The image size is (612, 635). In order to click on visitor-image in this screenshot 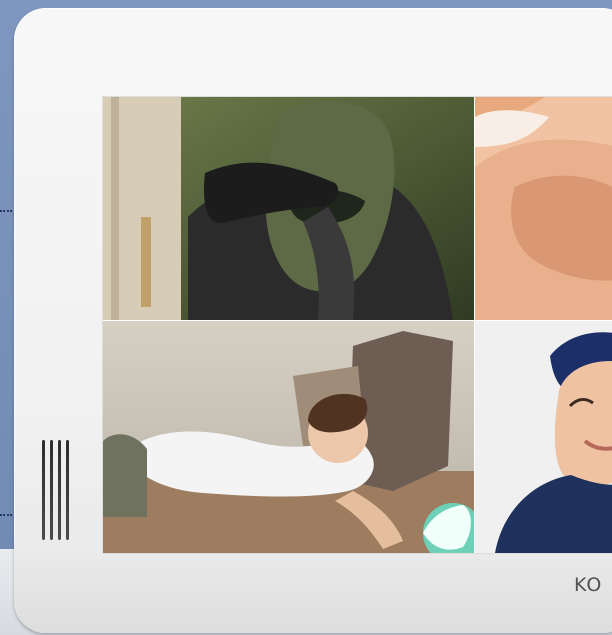, I will do `click(543, 437)`.